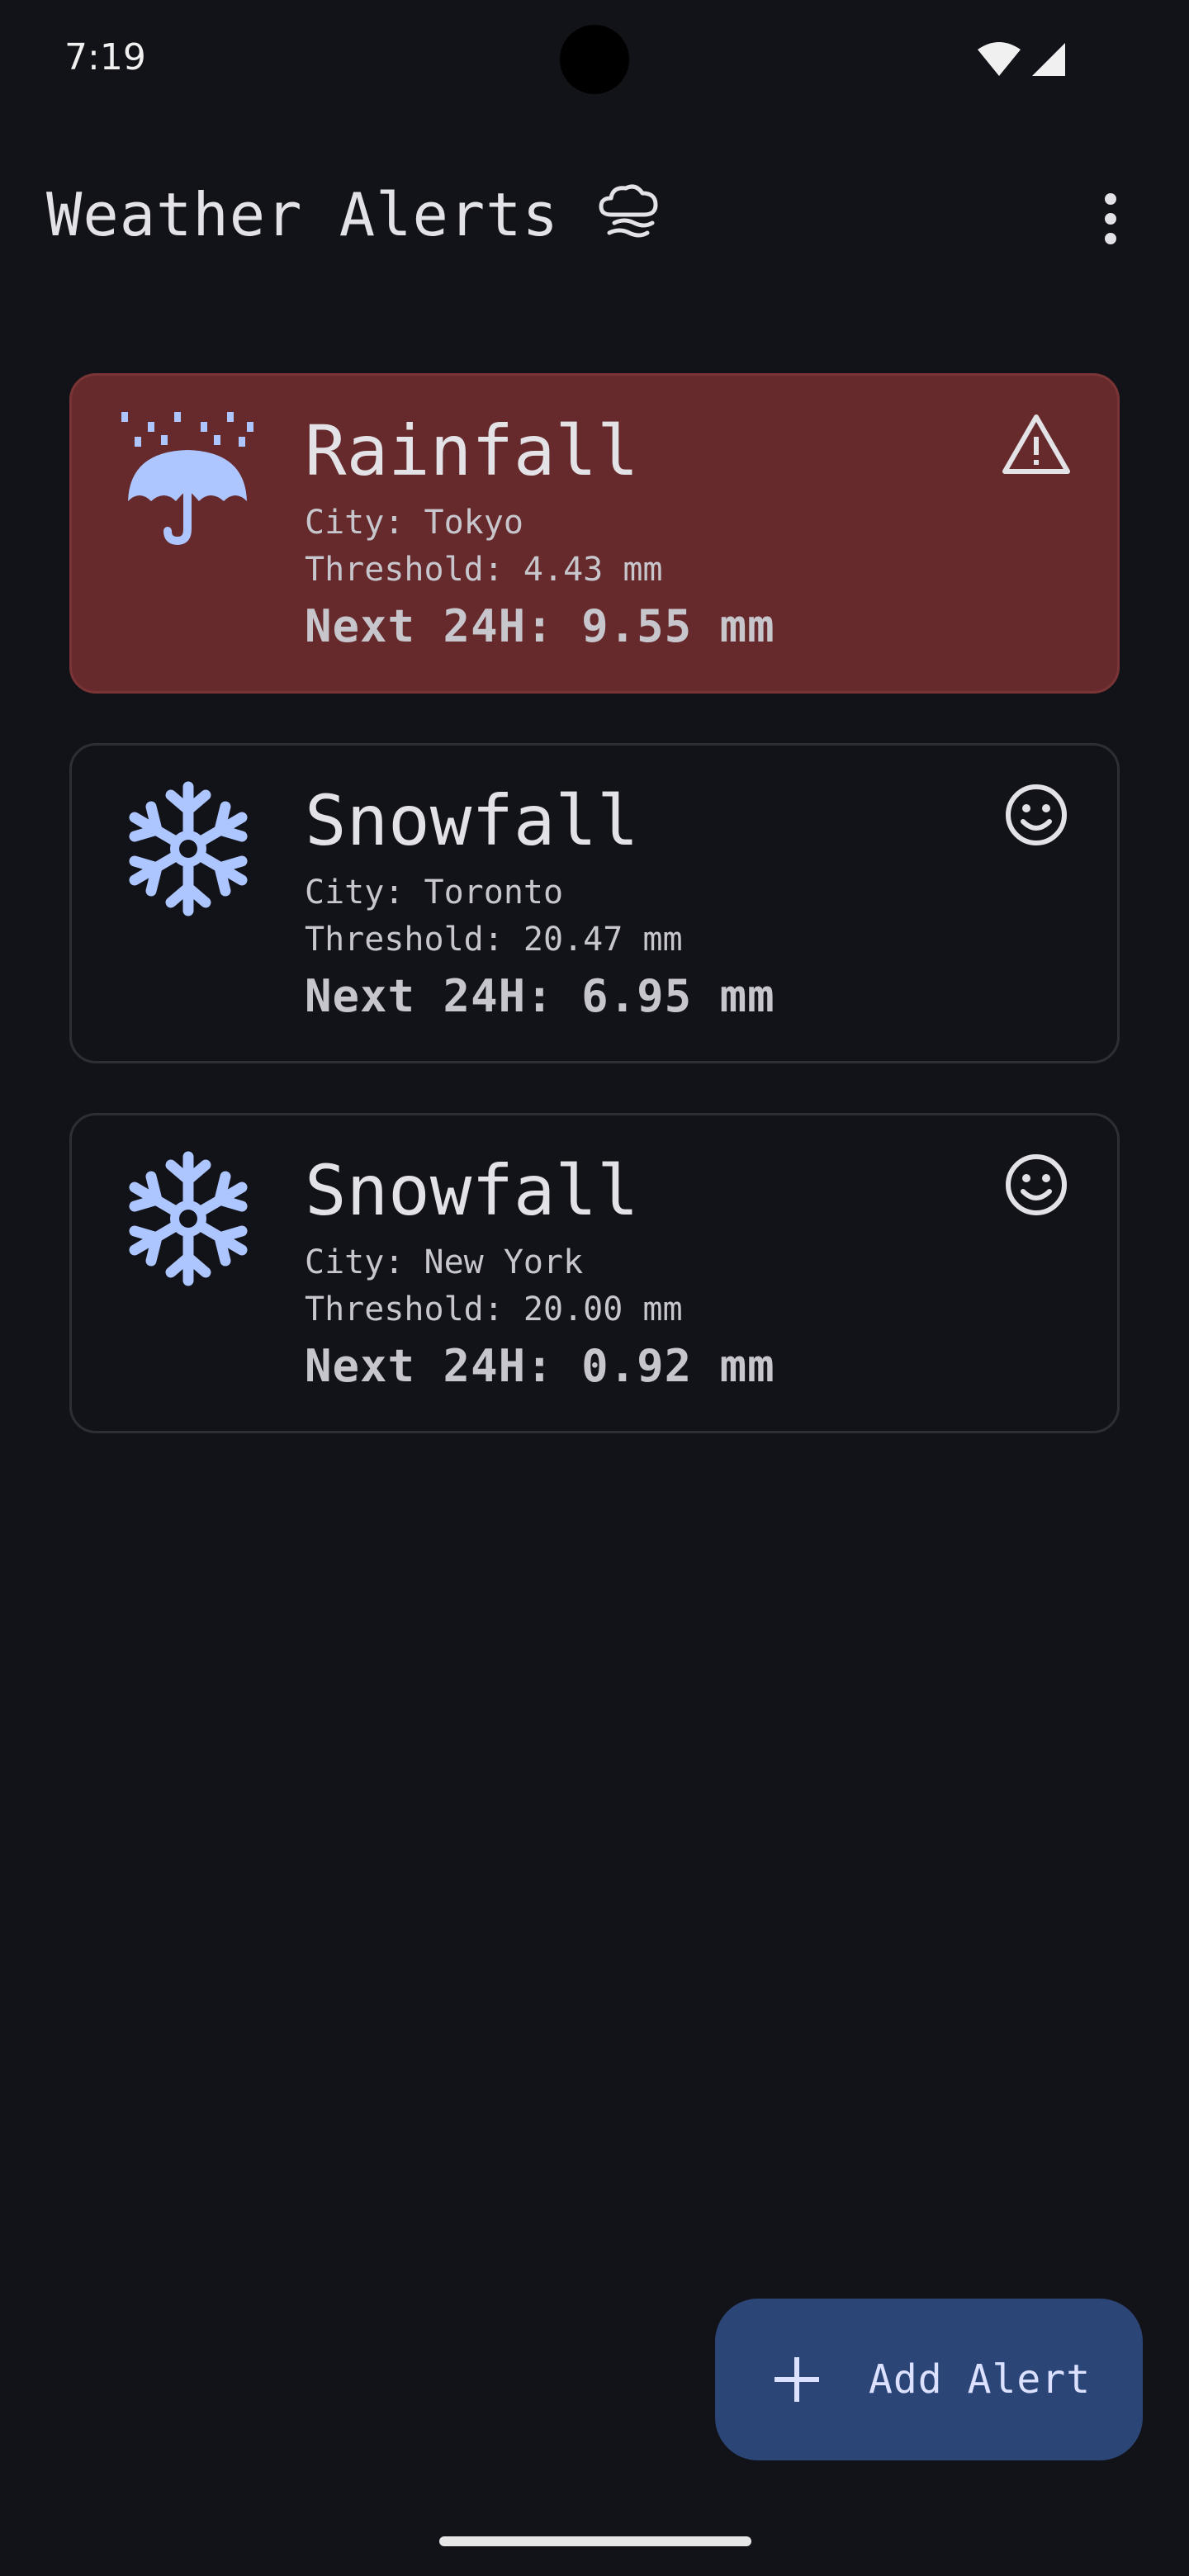  I want to click on storm-cloud-icon, so click(628, 211).